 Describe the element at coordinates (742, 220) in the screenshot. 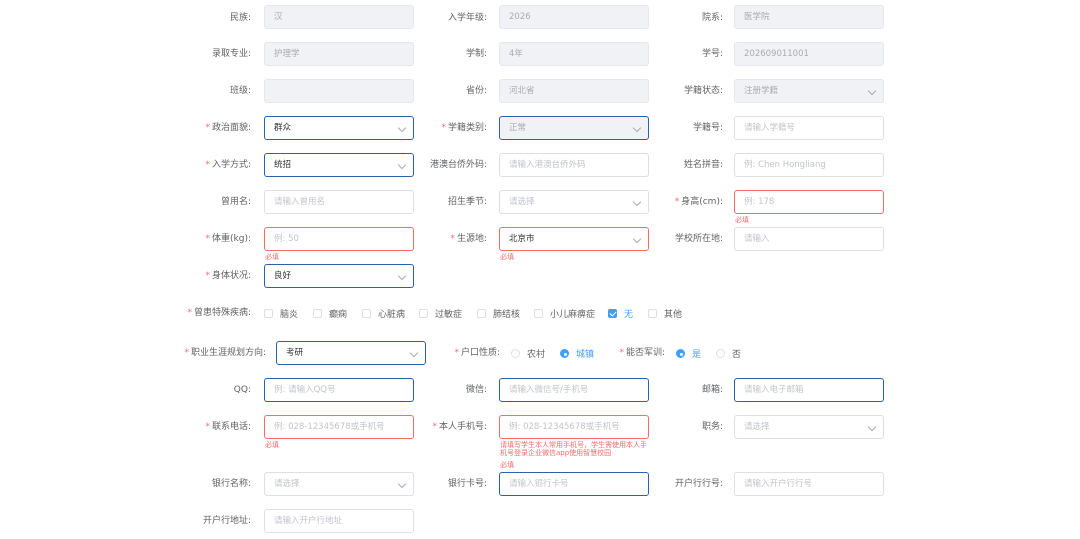

I see `height-error: 必填` at that location.